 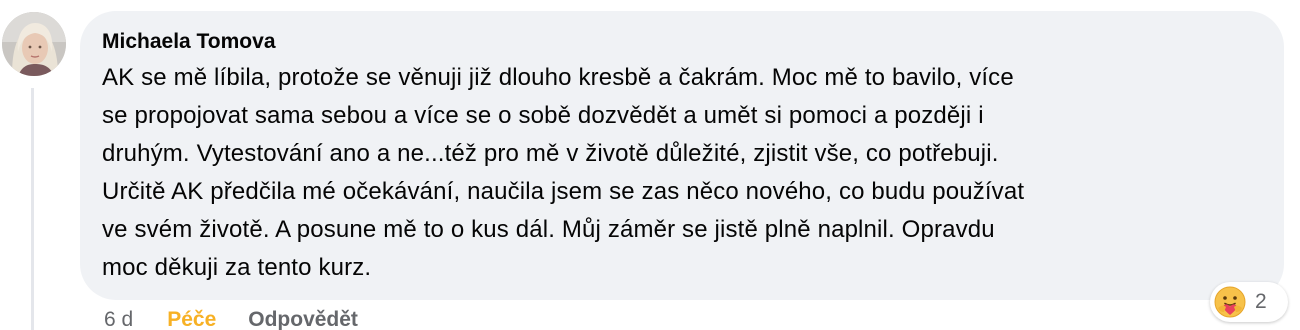 What do you see at coordinates (1230, 302) in the screenshot?
I see `care-reaction-icon` at bounding box center [1230, 302].